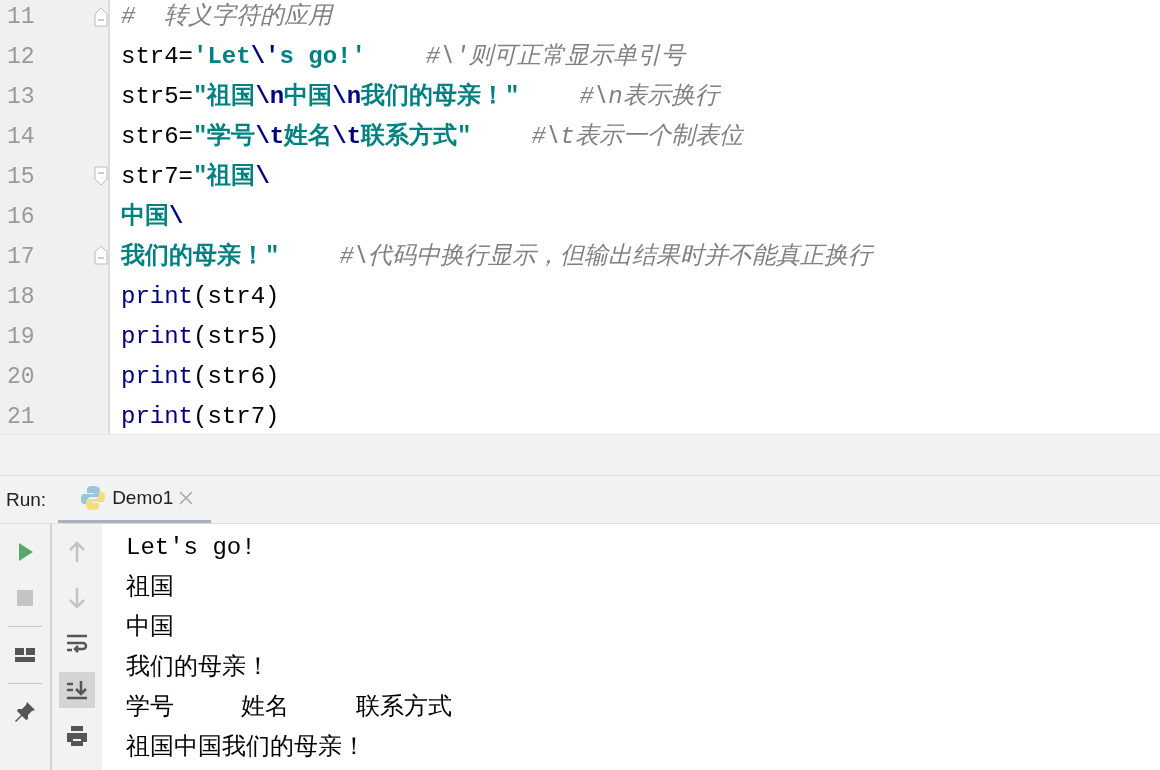 This screenshot has height=770, width=1160. I want to click on code-line: str6="学号\t姓名\t联系方式" #\t表示一个制表位, so click(433, 136).